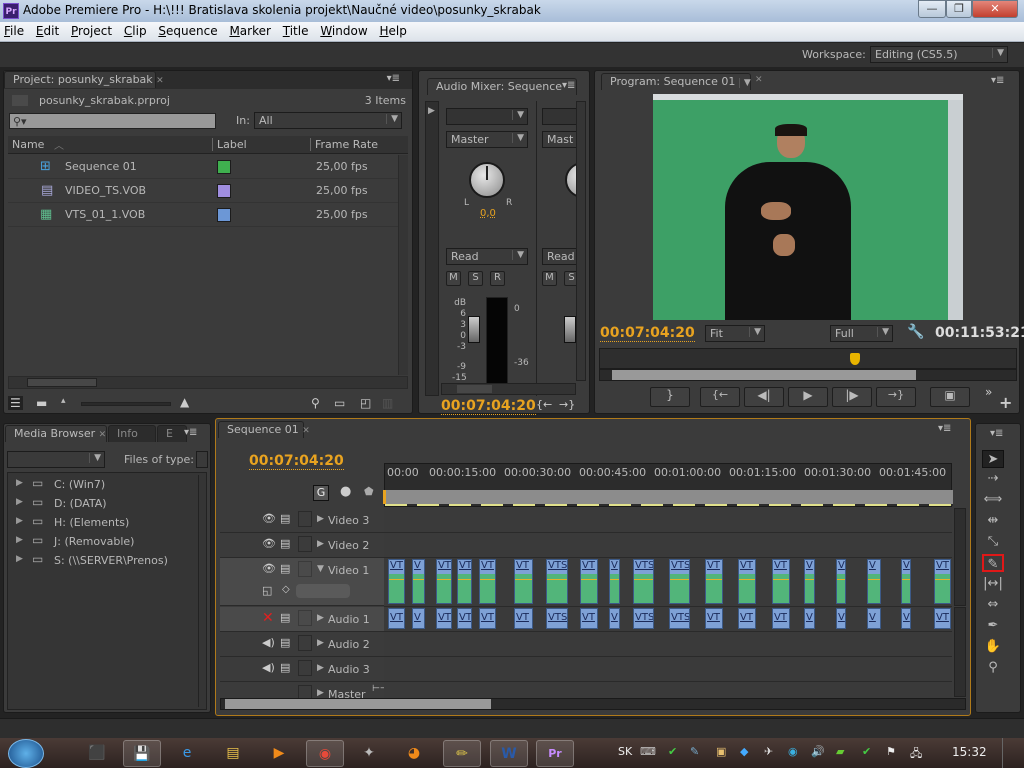 This screenshot has height=768, width=1024. Describe the element at coordinates (720, 397) in the screenshot. I see `go-to-in-button: {←` at that location.